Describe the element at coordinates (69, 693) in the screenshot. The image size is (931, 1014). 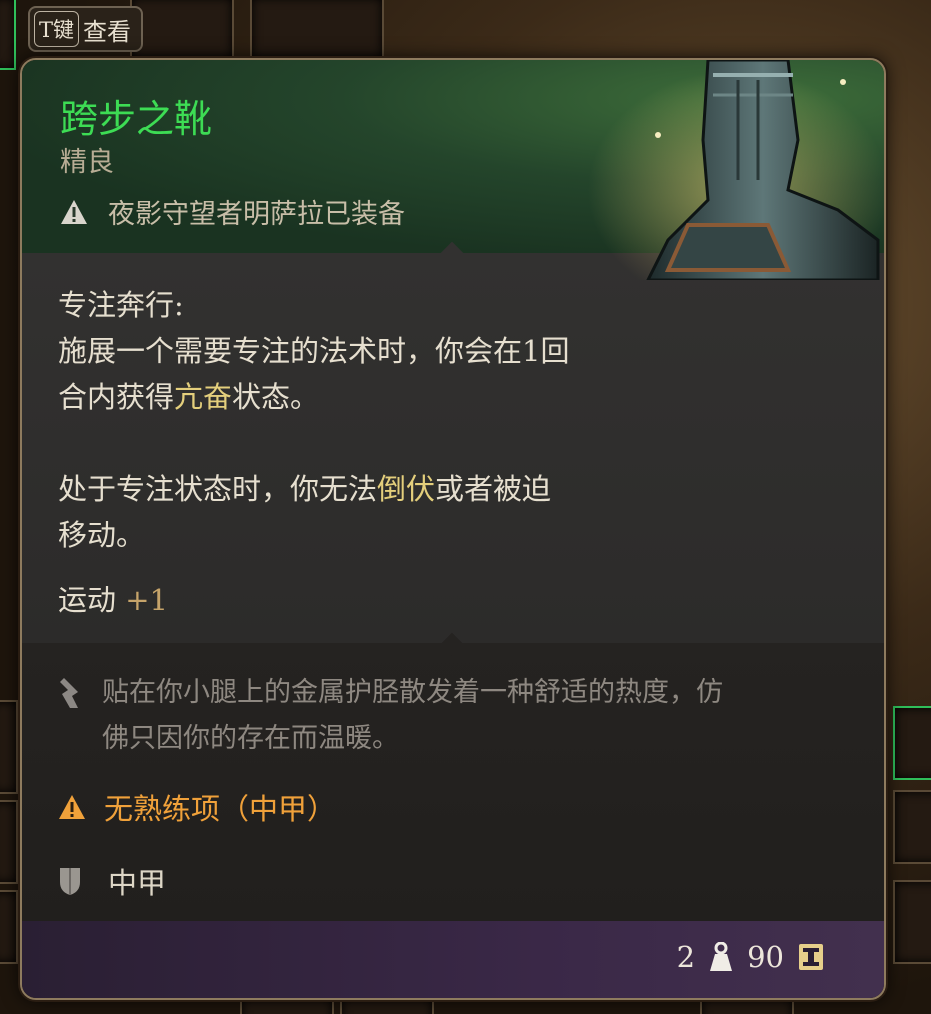
I see `quill-icon` at that location.